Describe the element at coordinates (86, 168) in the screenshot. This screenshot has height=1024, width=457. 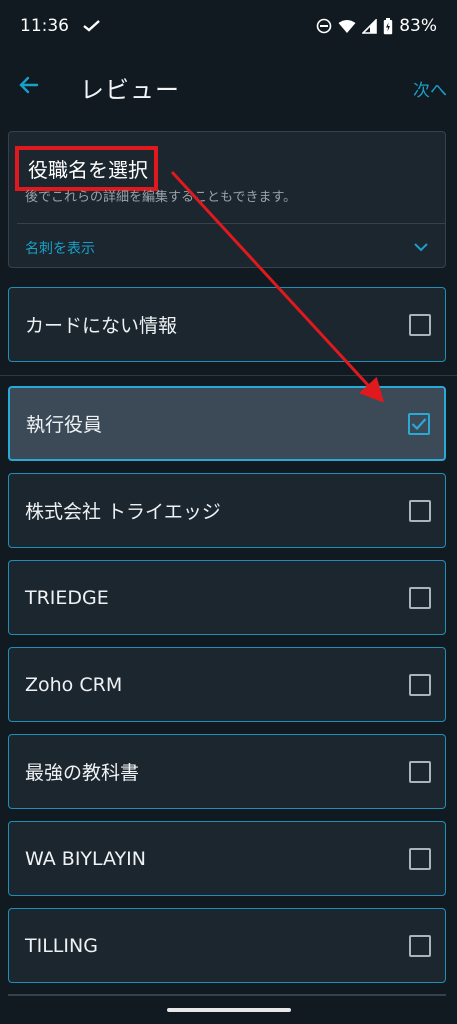
I see `select-title-heading: 役職名を選択` at that location.